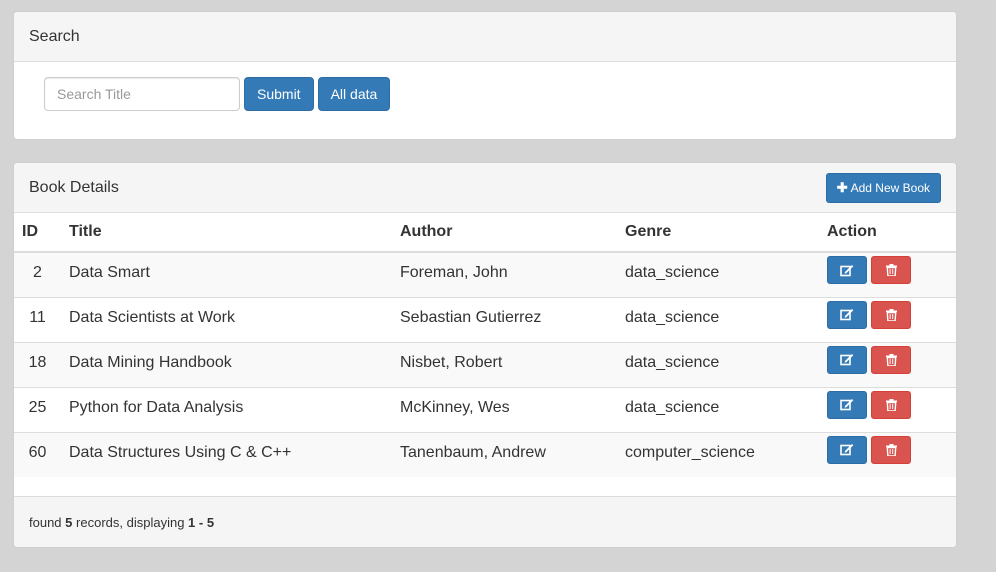 Image resolution: width=996 pixels, height=572 pixels. I want to click on book-id: 2, so click(37, 274).